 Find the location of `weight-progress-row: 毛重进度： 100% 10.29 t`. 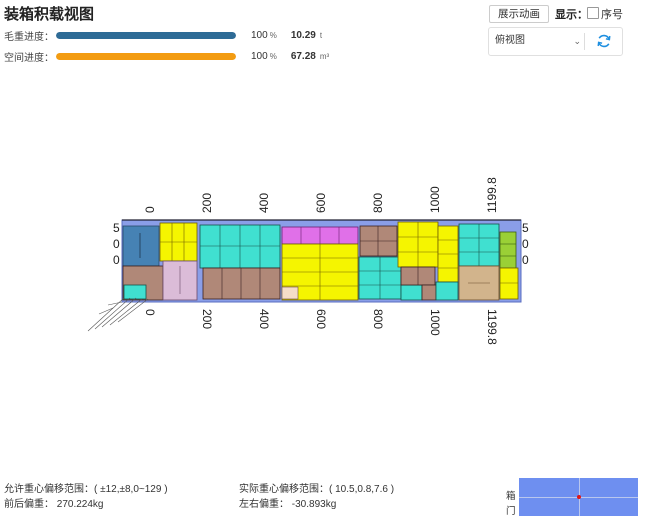

weight-progress-row: 毛重进度： 100% 10.29 t is located at coordinates (163, 35).